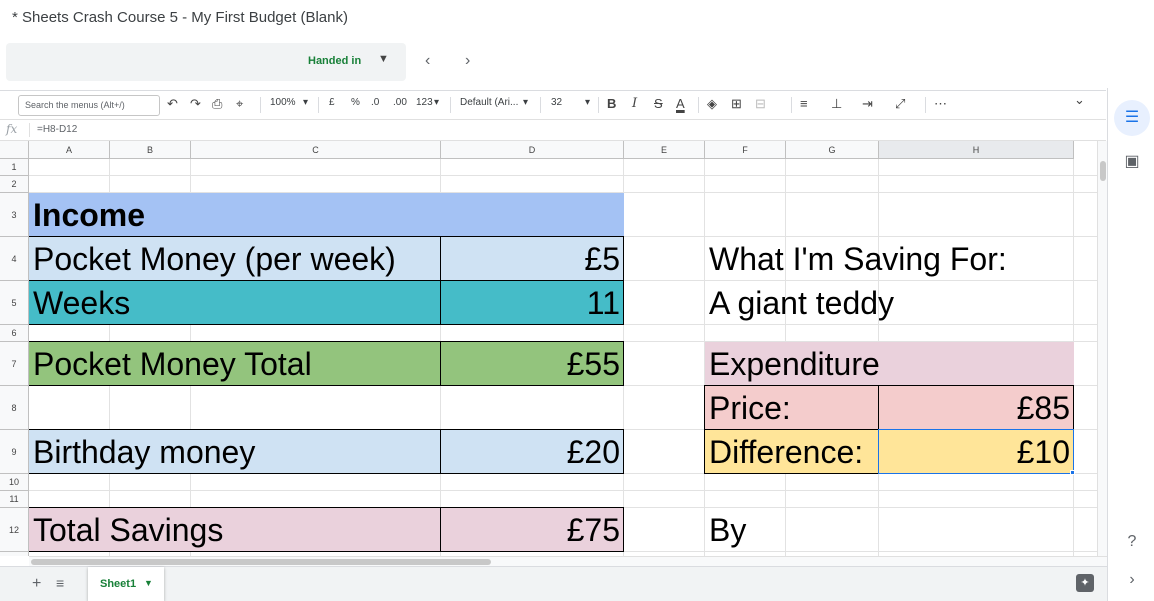  What do you see at coordinates (532, 303) in the screenshot?
I see `cell-d5: 11` at bounding box center [532, 303].